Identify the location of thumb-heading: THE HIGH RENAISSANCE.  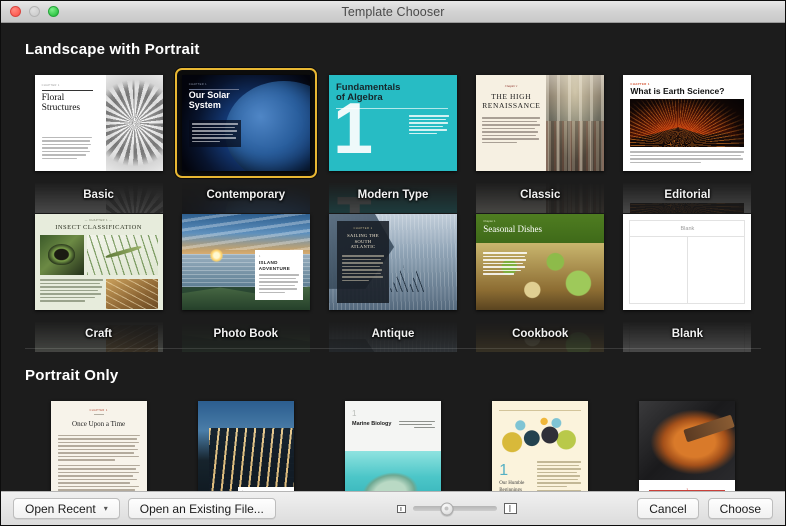
(511, 101).